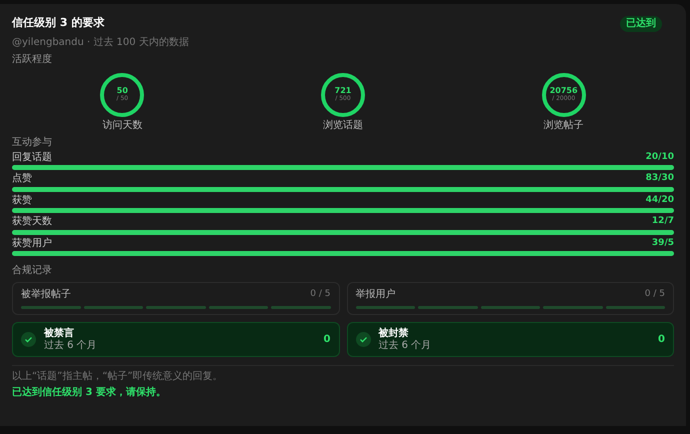  What do you see at coordinates (342, 125) in the screenshot?
I see `ring-label: 浏览话题` at bounding box center [342, 125].